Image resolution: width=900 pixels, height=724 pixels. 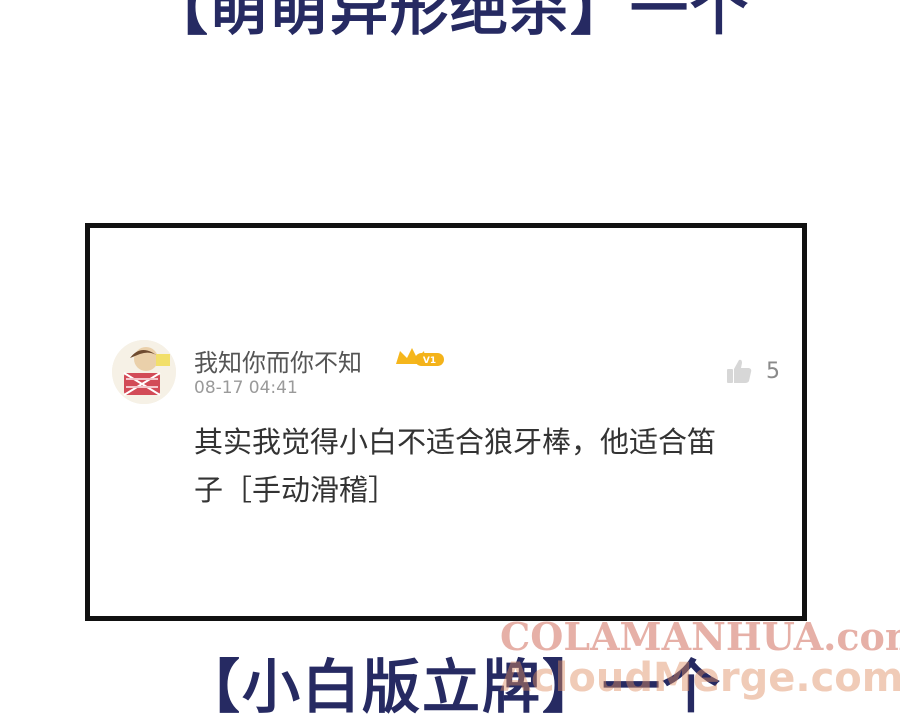 I want to click on avatar-image, so click(x=144, y=372).